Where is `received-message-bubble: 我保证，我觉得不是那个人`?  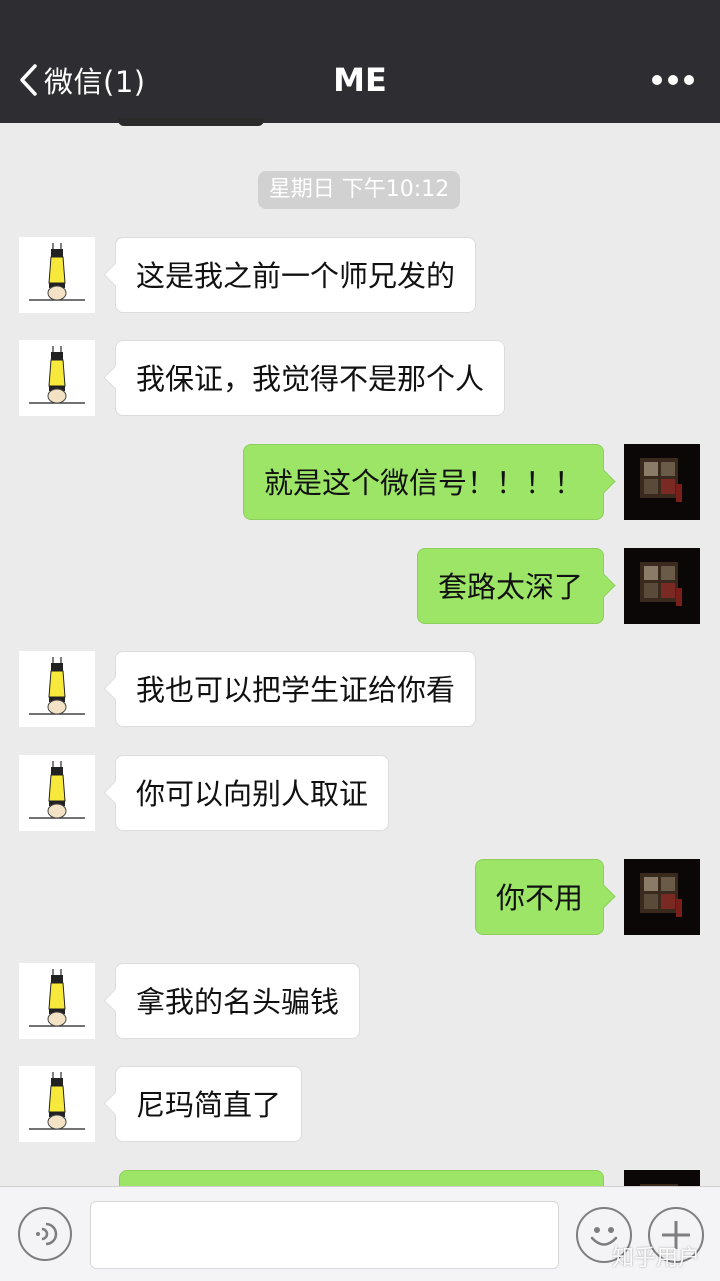
received-message-bubble: 我保证，我觉得不是那个人 is located at coordinates (310, 378).